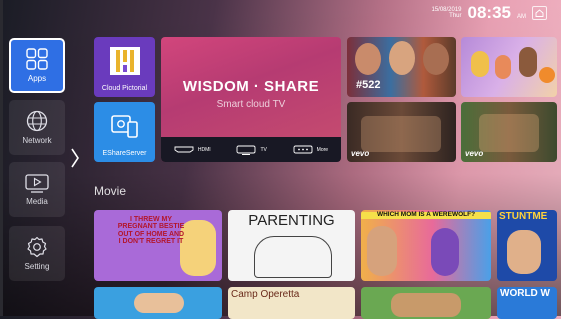 The width and height of the screenshot is (561, 319). I want to click on source-label: HDMI, so click(204, 149).